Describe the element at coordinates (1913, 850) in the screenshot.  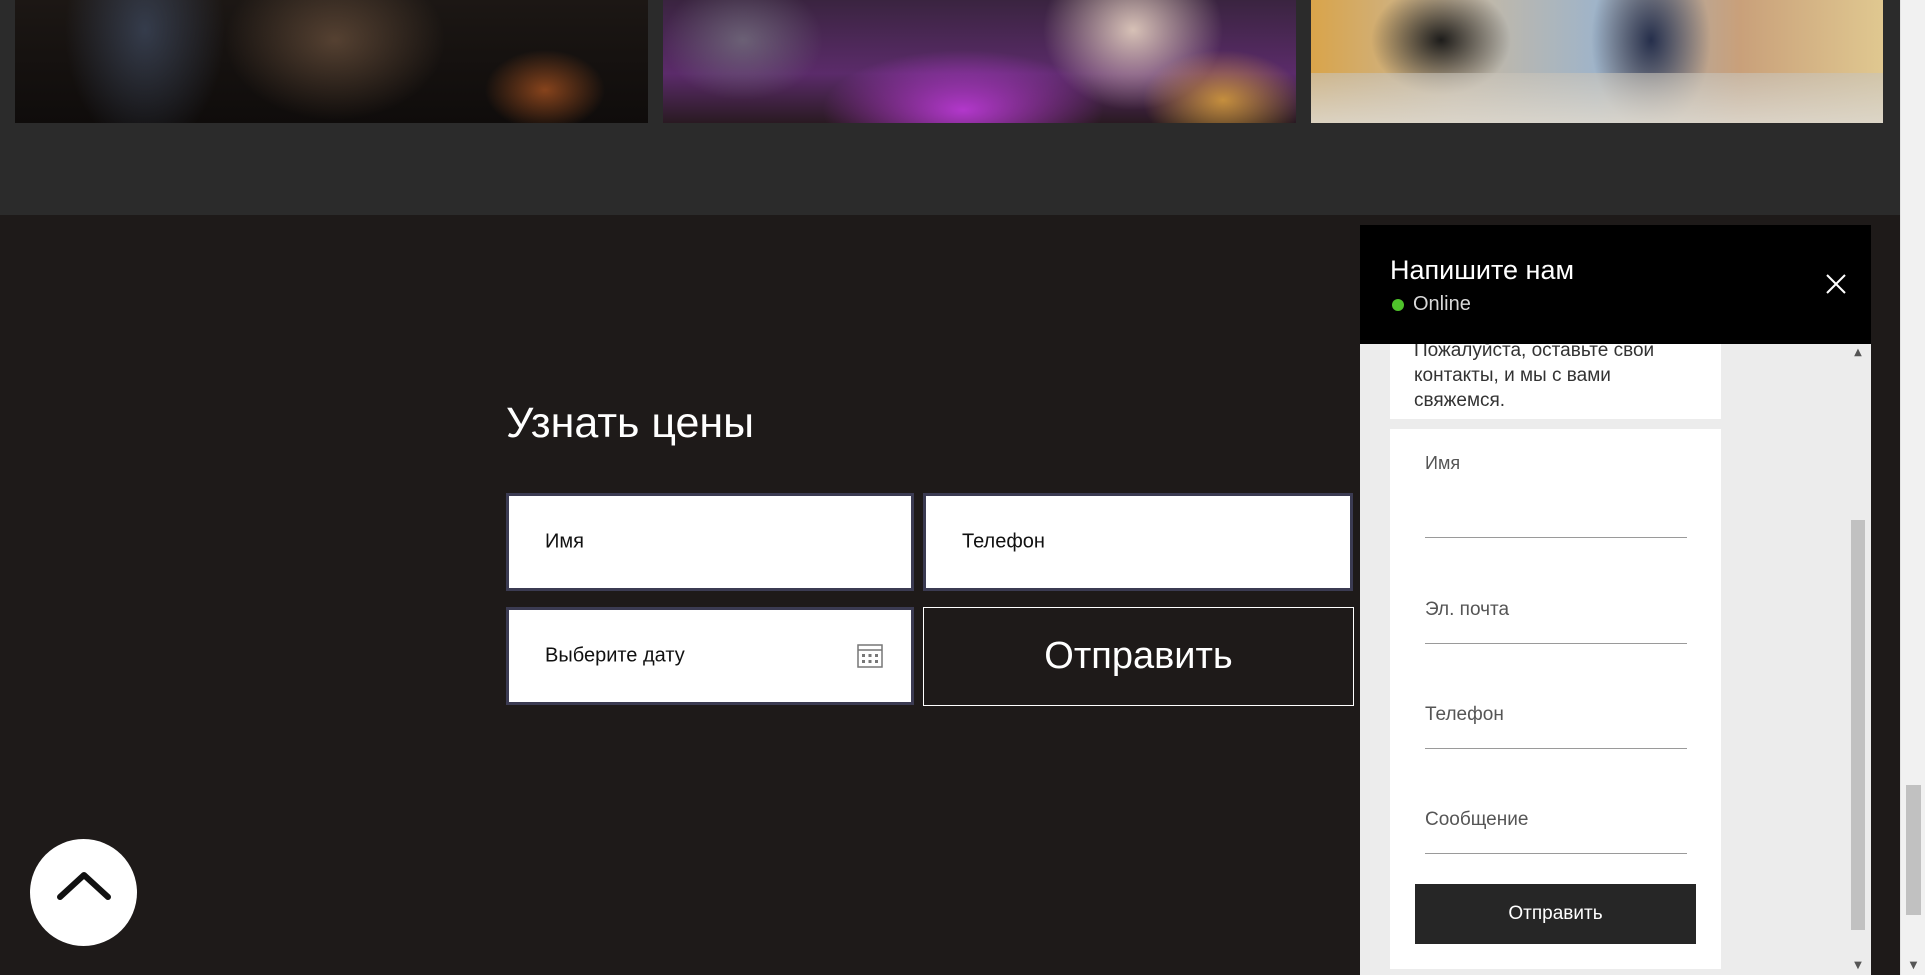
I see `page-scroll-thumb` at that location.